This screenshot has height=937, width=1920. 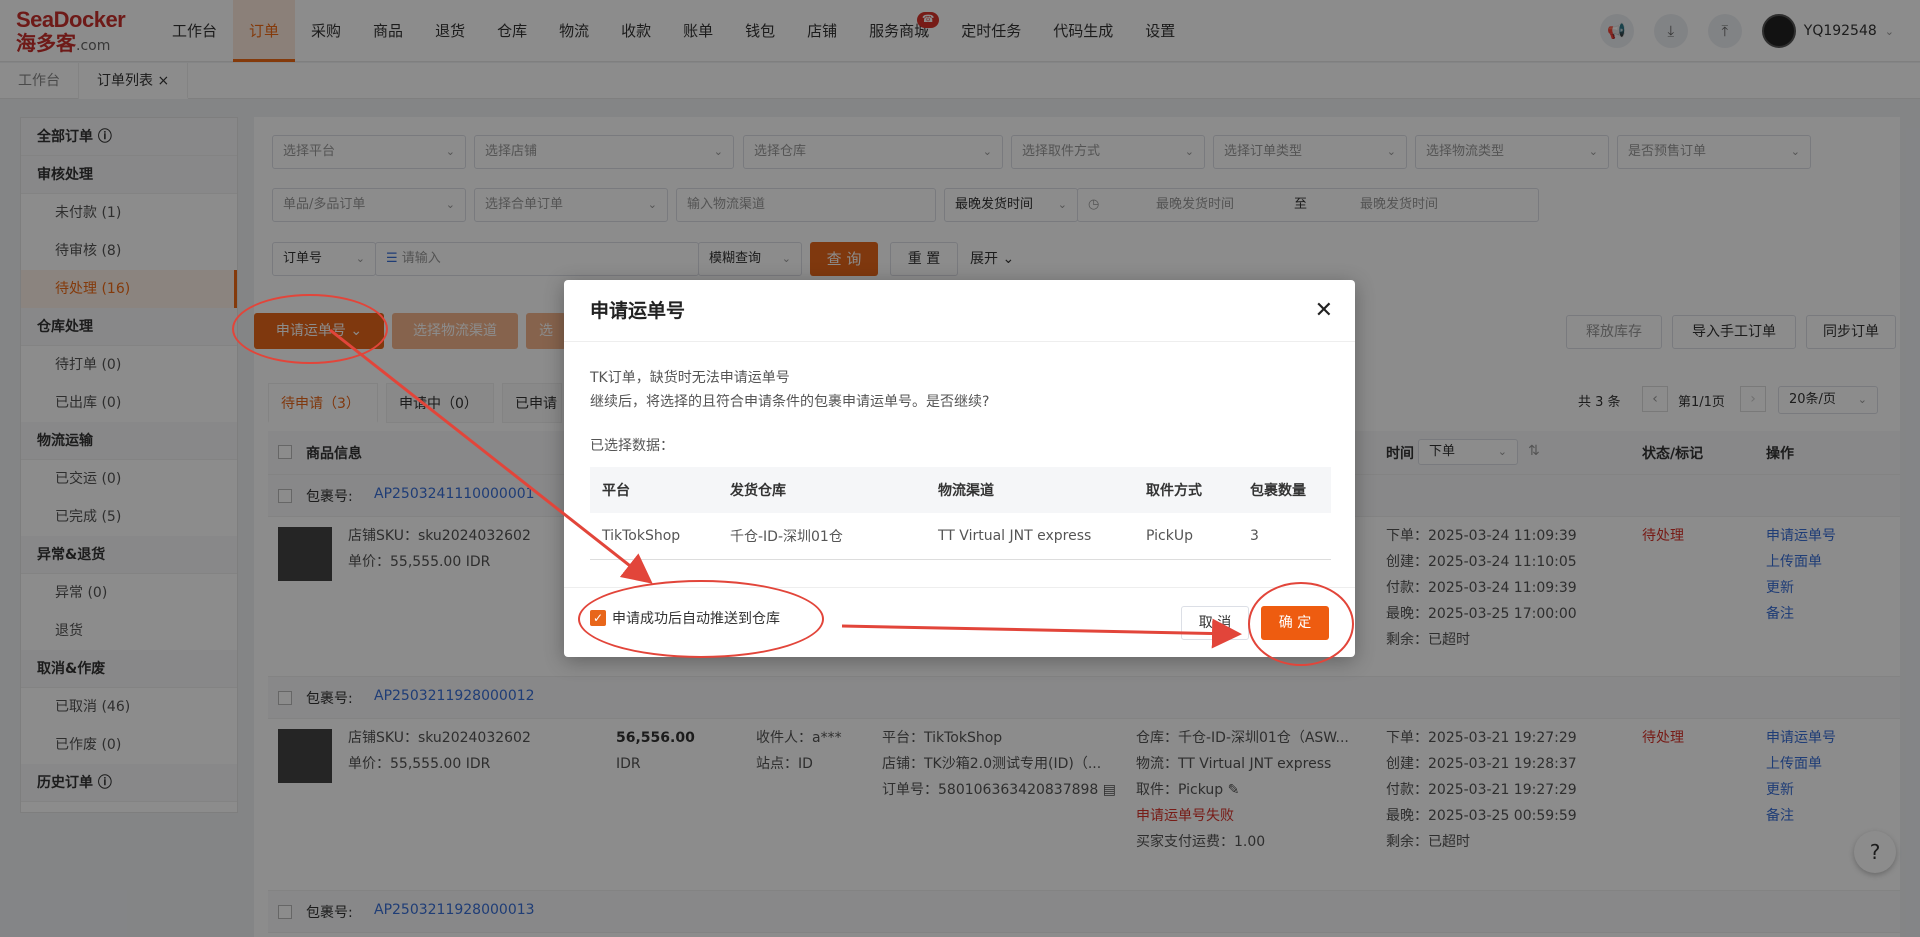 I want to click on arrow-to-checkbox, so click(x=491, y=456).